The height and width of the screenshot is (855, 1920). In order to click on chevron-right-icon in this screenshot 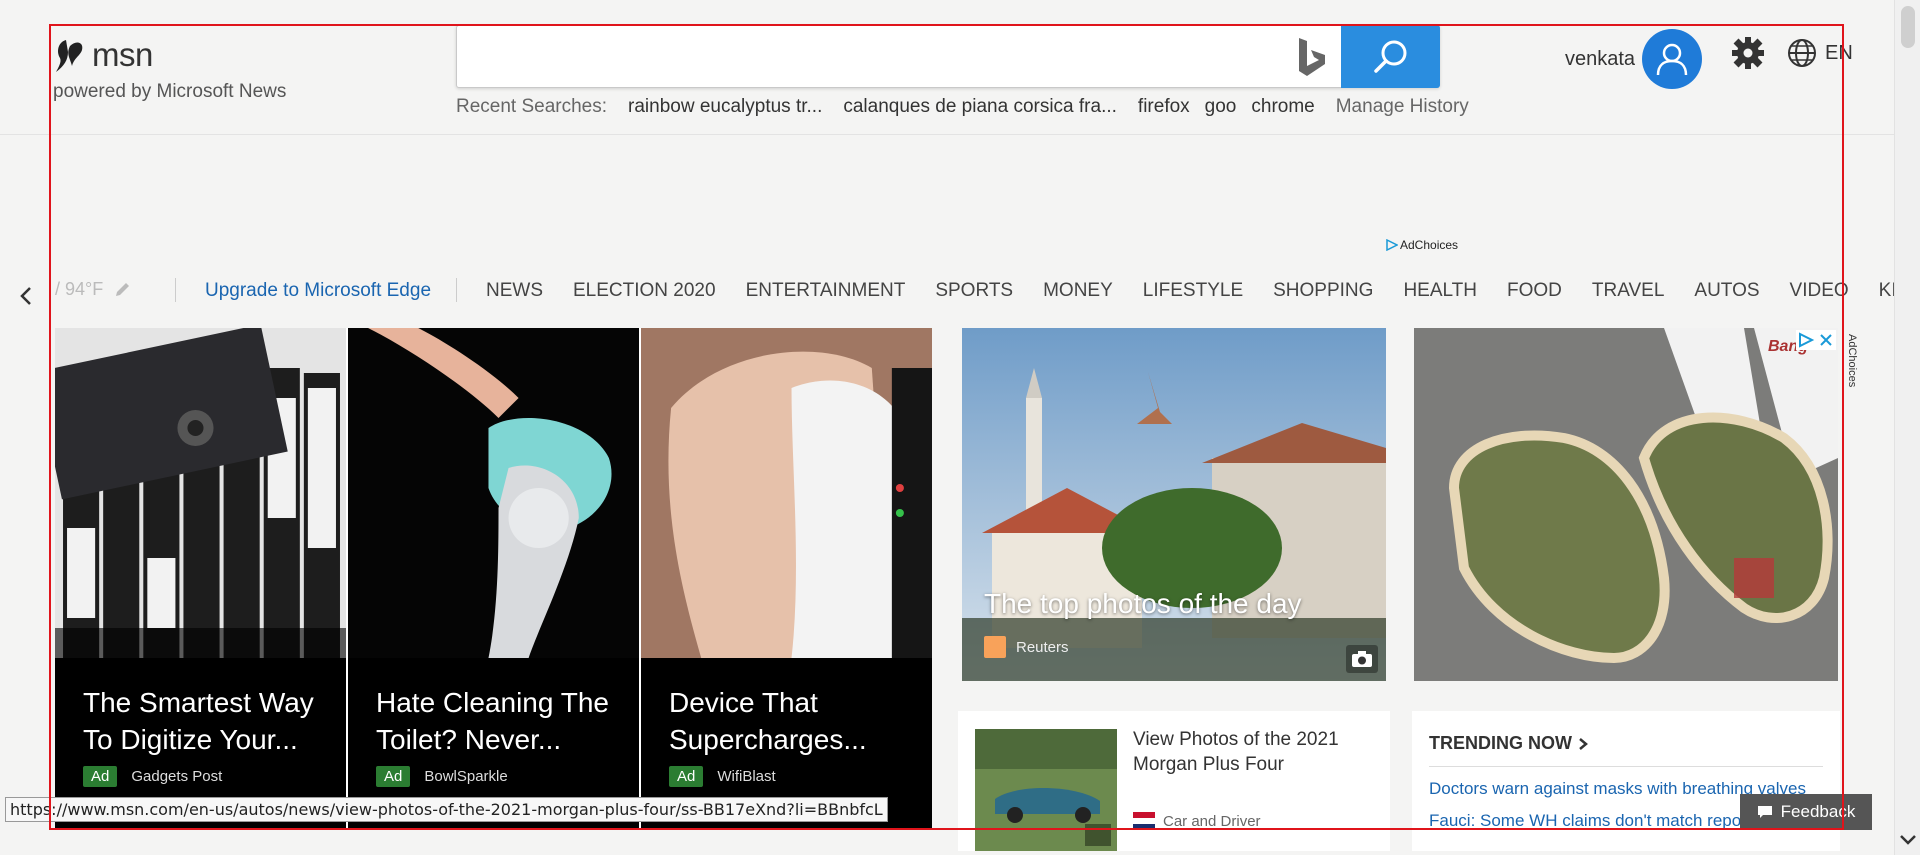, I will do `click(1583, 743)`.